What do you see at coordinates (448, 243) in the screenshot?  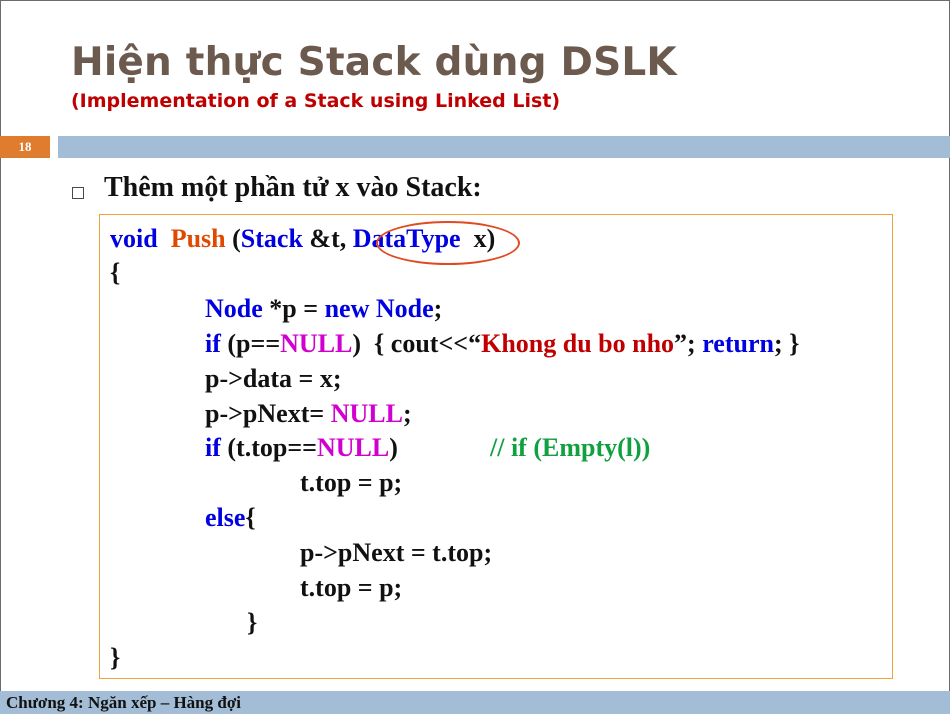 I see `highlight-ellipse` at bounding box center [448, 243].